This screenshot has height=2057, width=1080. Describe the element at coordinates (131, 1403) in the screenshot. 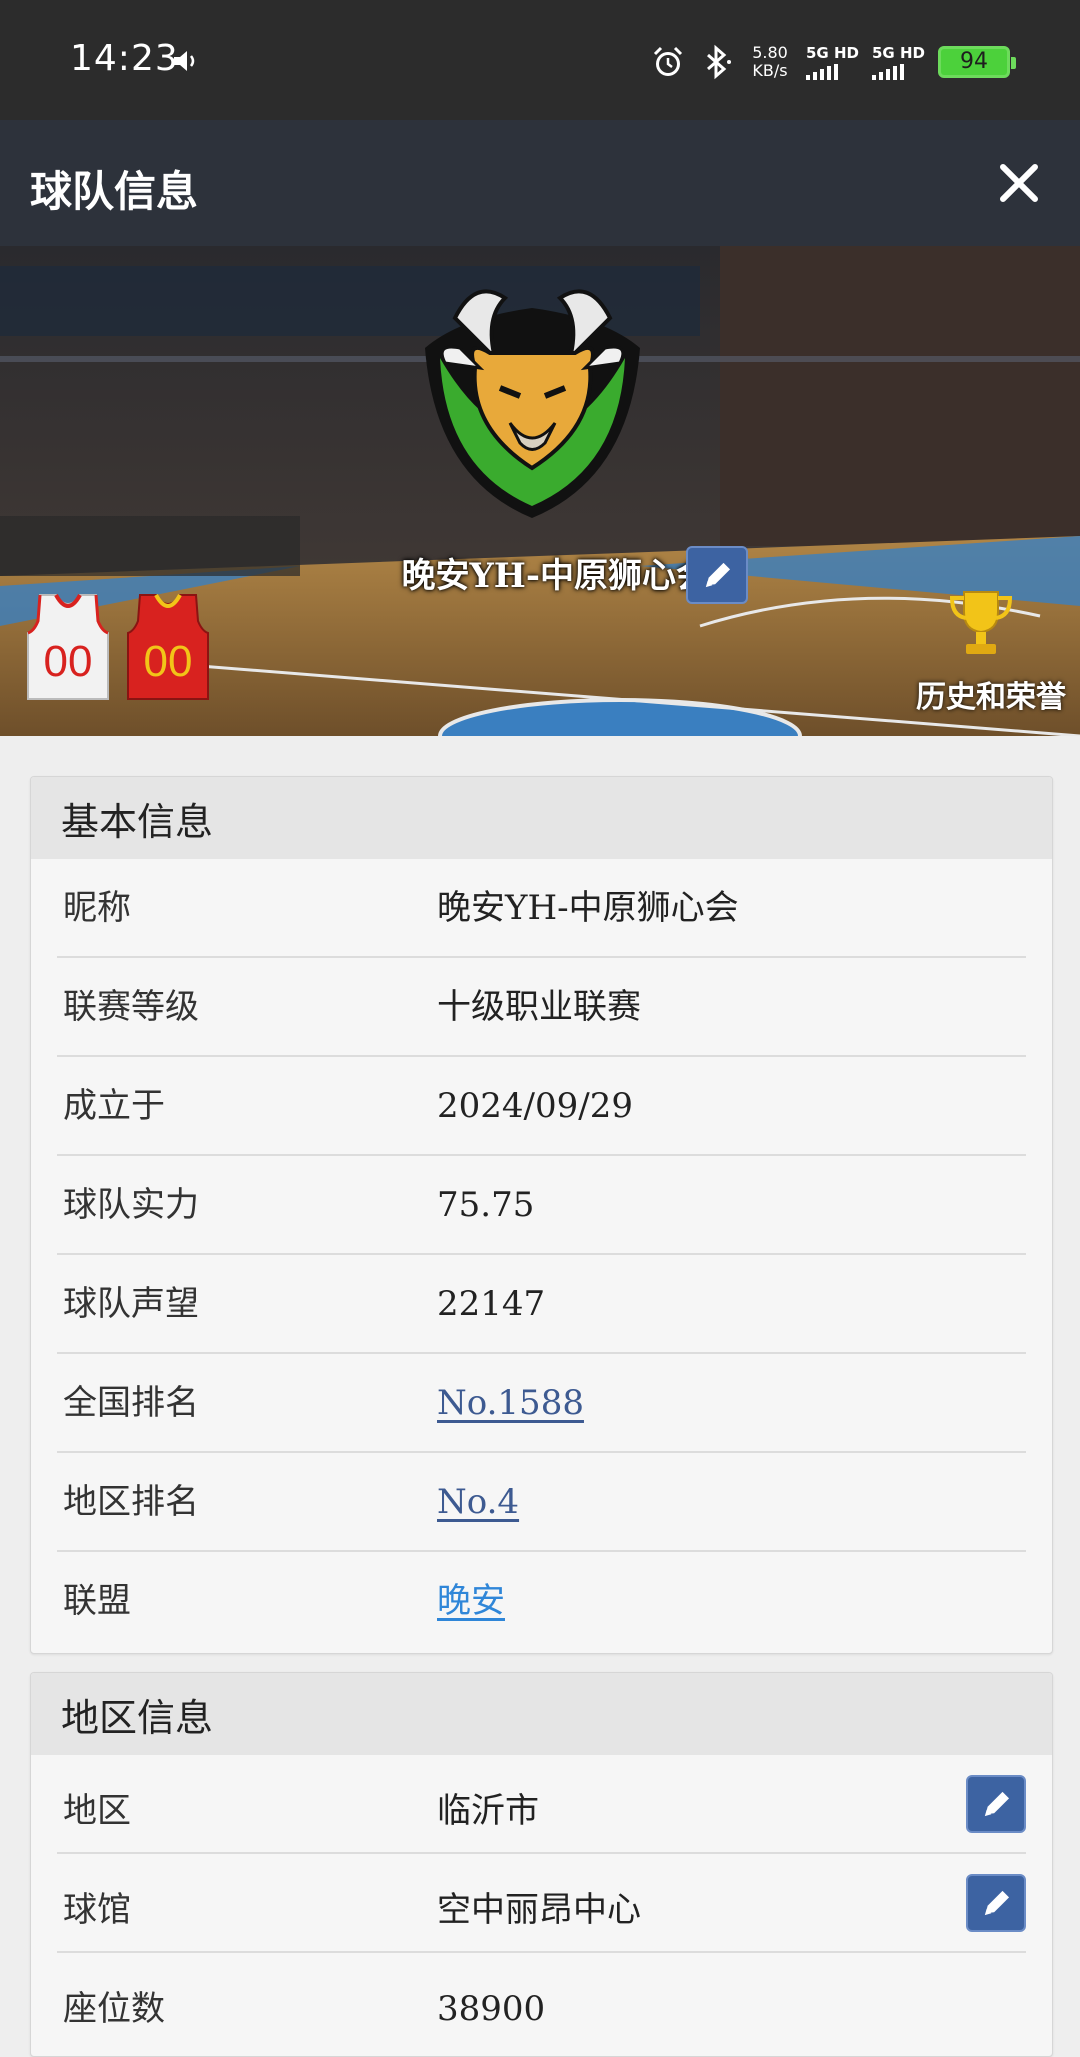

I see `row-label: 全国排名` at that location.